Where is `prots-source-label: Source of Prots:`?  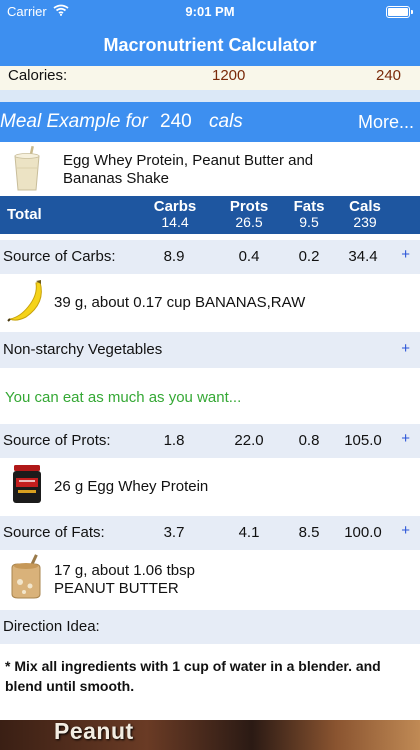
prots-source-label: Source of Prots: is located at coordinates (57, 440).